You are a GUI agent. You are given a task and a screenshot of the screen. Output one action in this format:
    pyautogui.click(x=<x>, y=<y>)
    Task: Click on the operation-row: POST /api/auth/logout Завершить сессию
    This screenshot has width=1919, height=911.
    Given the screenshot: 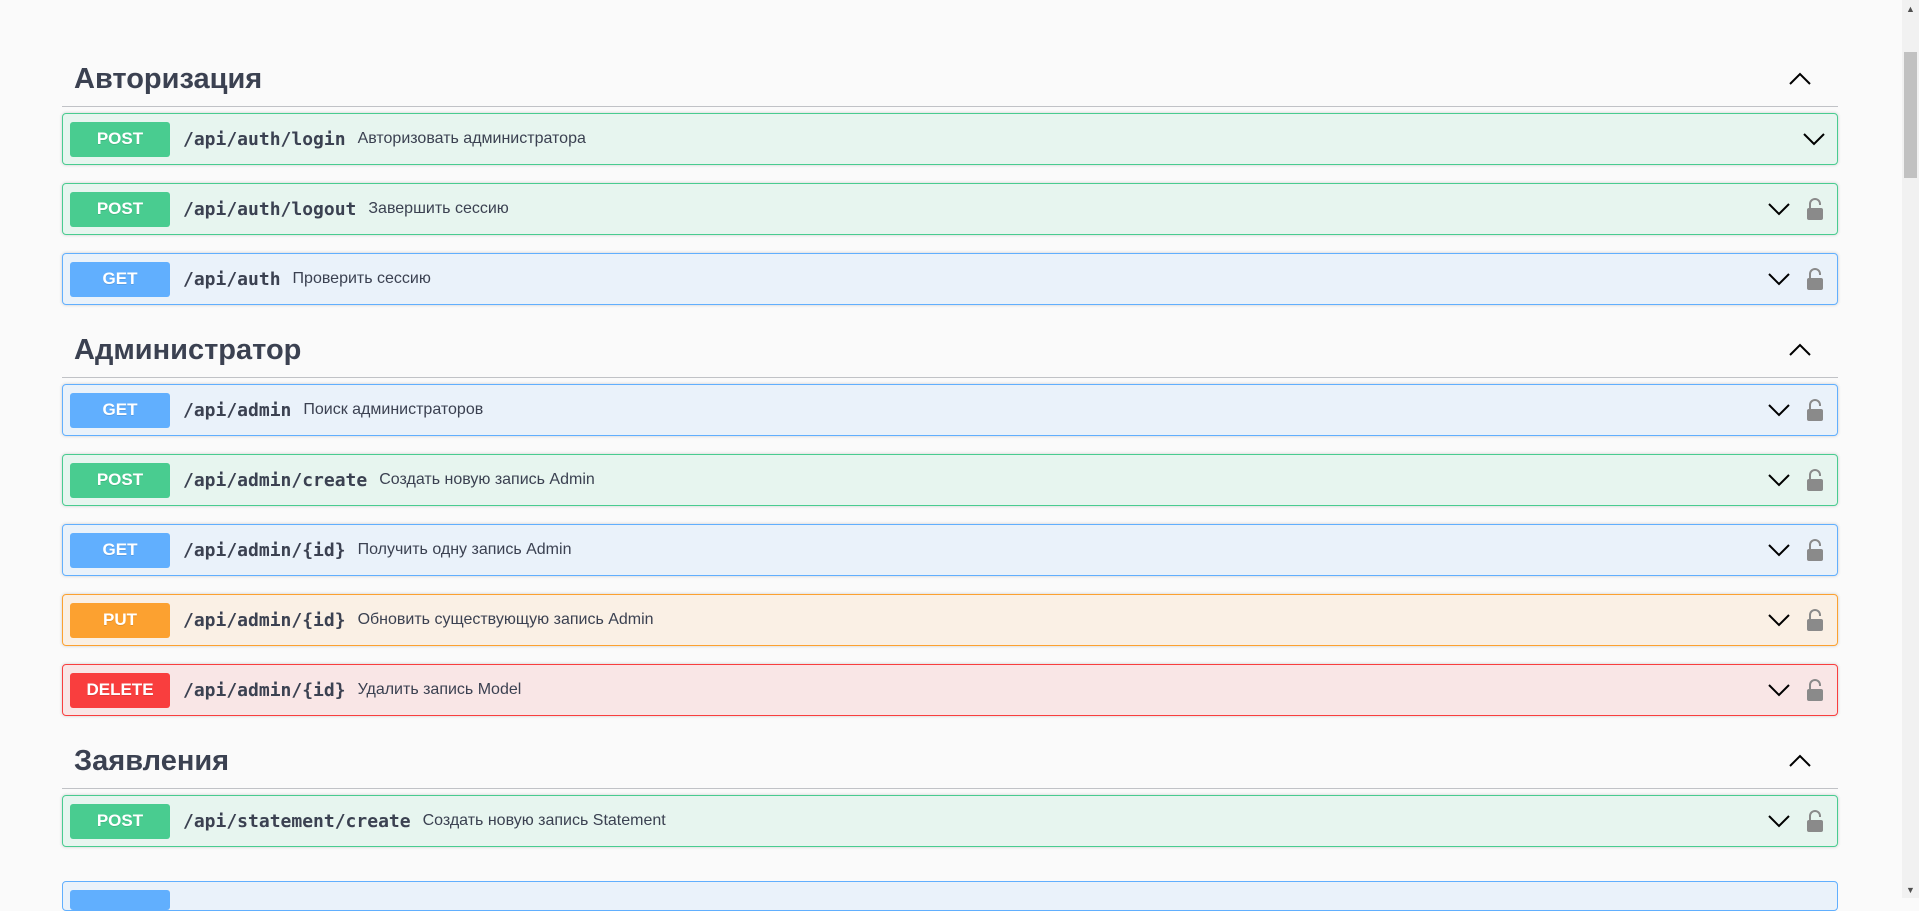 What is the action you would take?
    pyautogui.click(x=950, y=209)
    